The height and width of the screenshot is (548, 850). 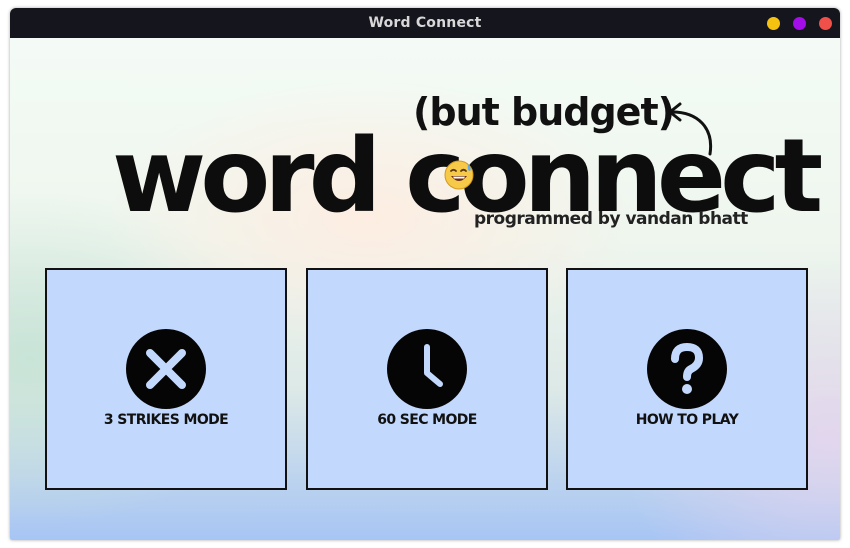 I want to click on window-title: Word Connect, so click(x=425, y=23).